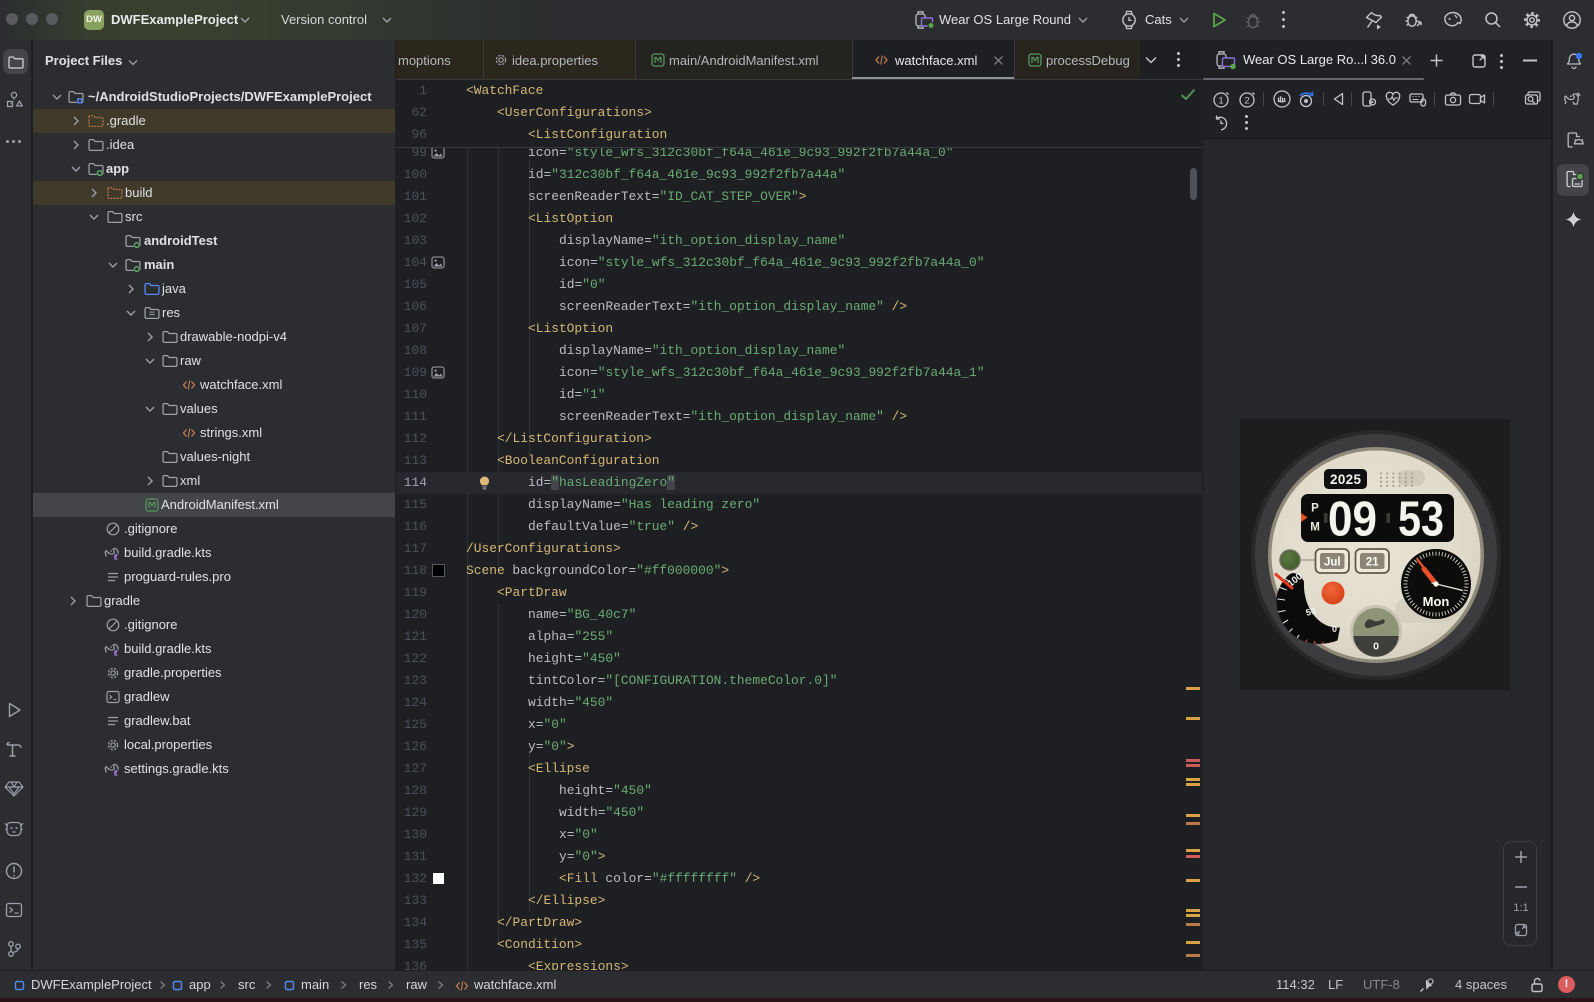 This screenshot has height=1002, width=1594. What do you see at coordinates (1246, 101) in the screenshot?
I see `svg-text: 2` at bounding box center [1246, 101].